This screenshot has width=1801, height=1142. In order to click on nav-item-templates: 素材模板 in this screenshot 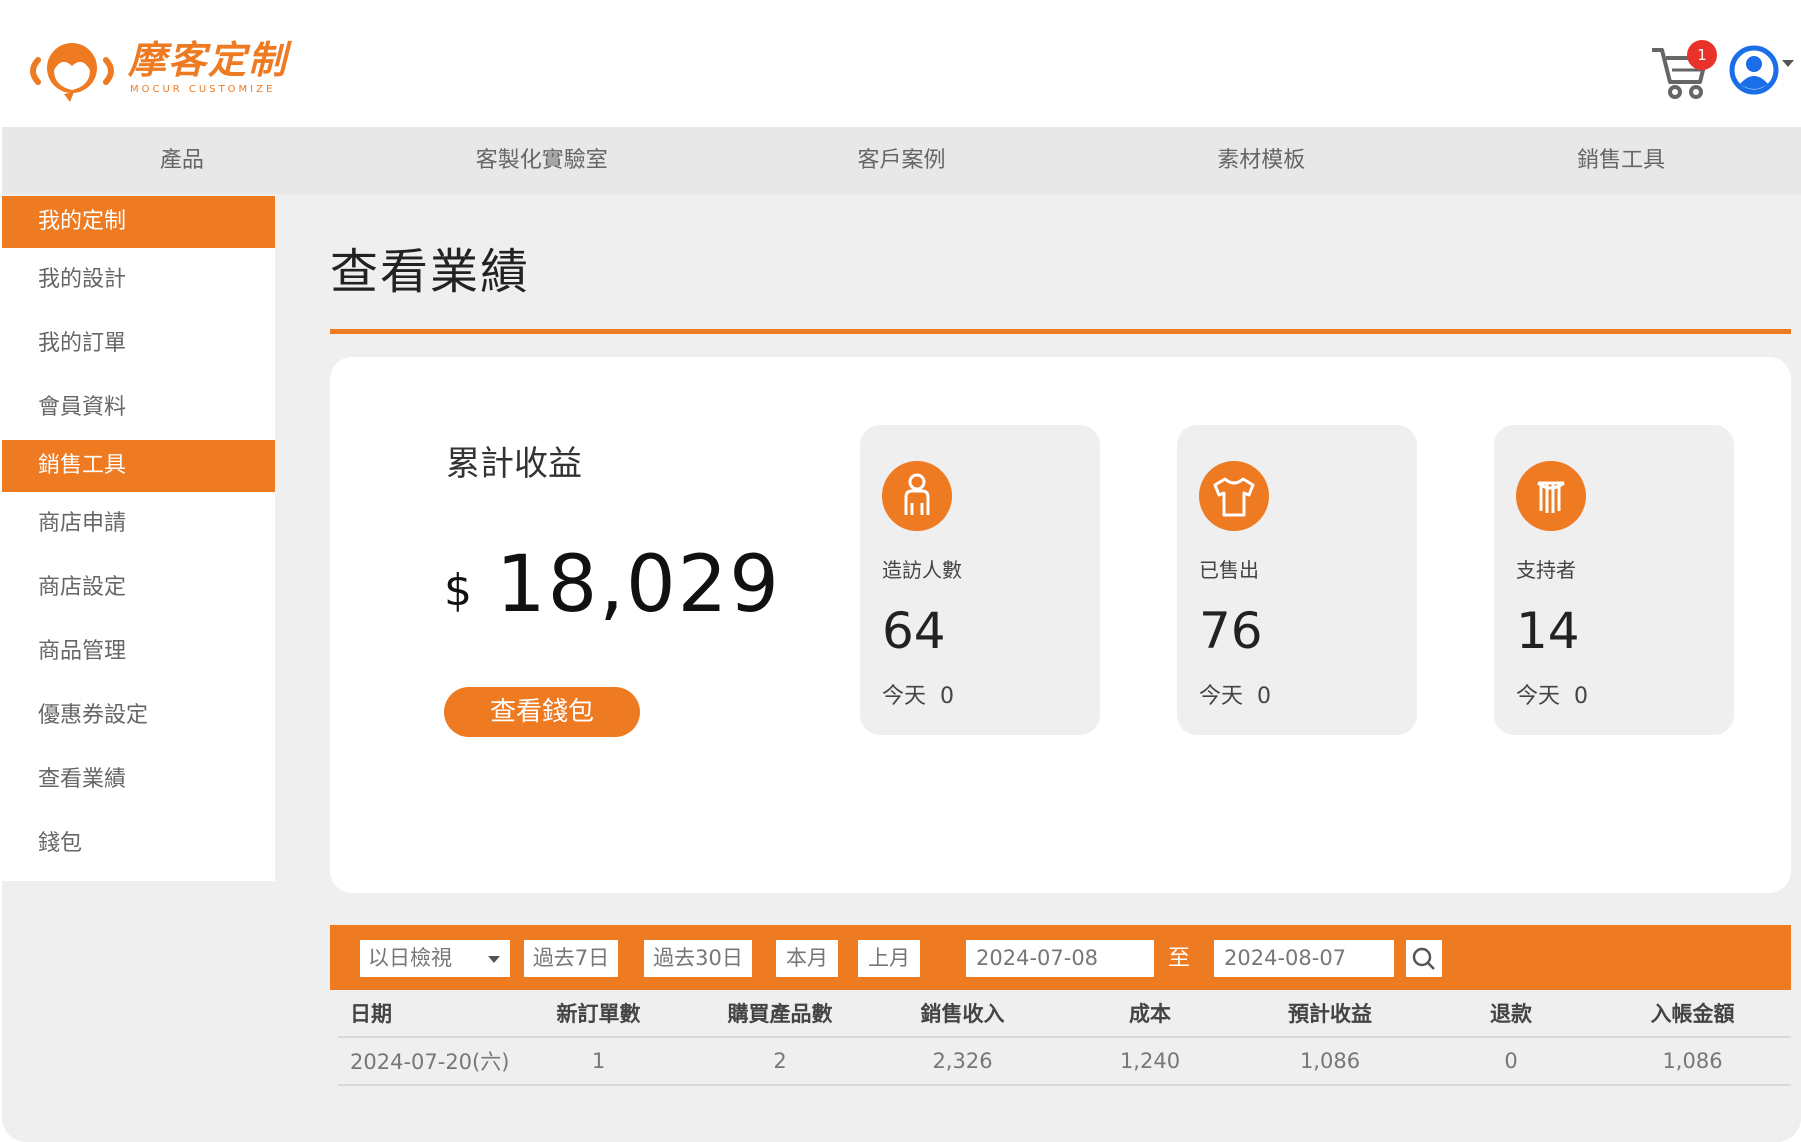, I will do `click(1261, 160)`.